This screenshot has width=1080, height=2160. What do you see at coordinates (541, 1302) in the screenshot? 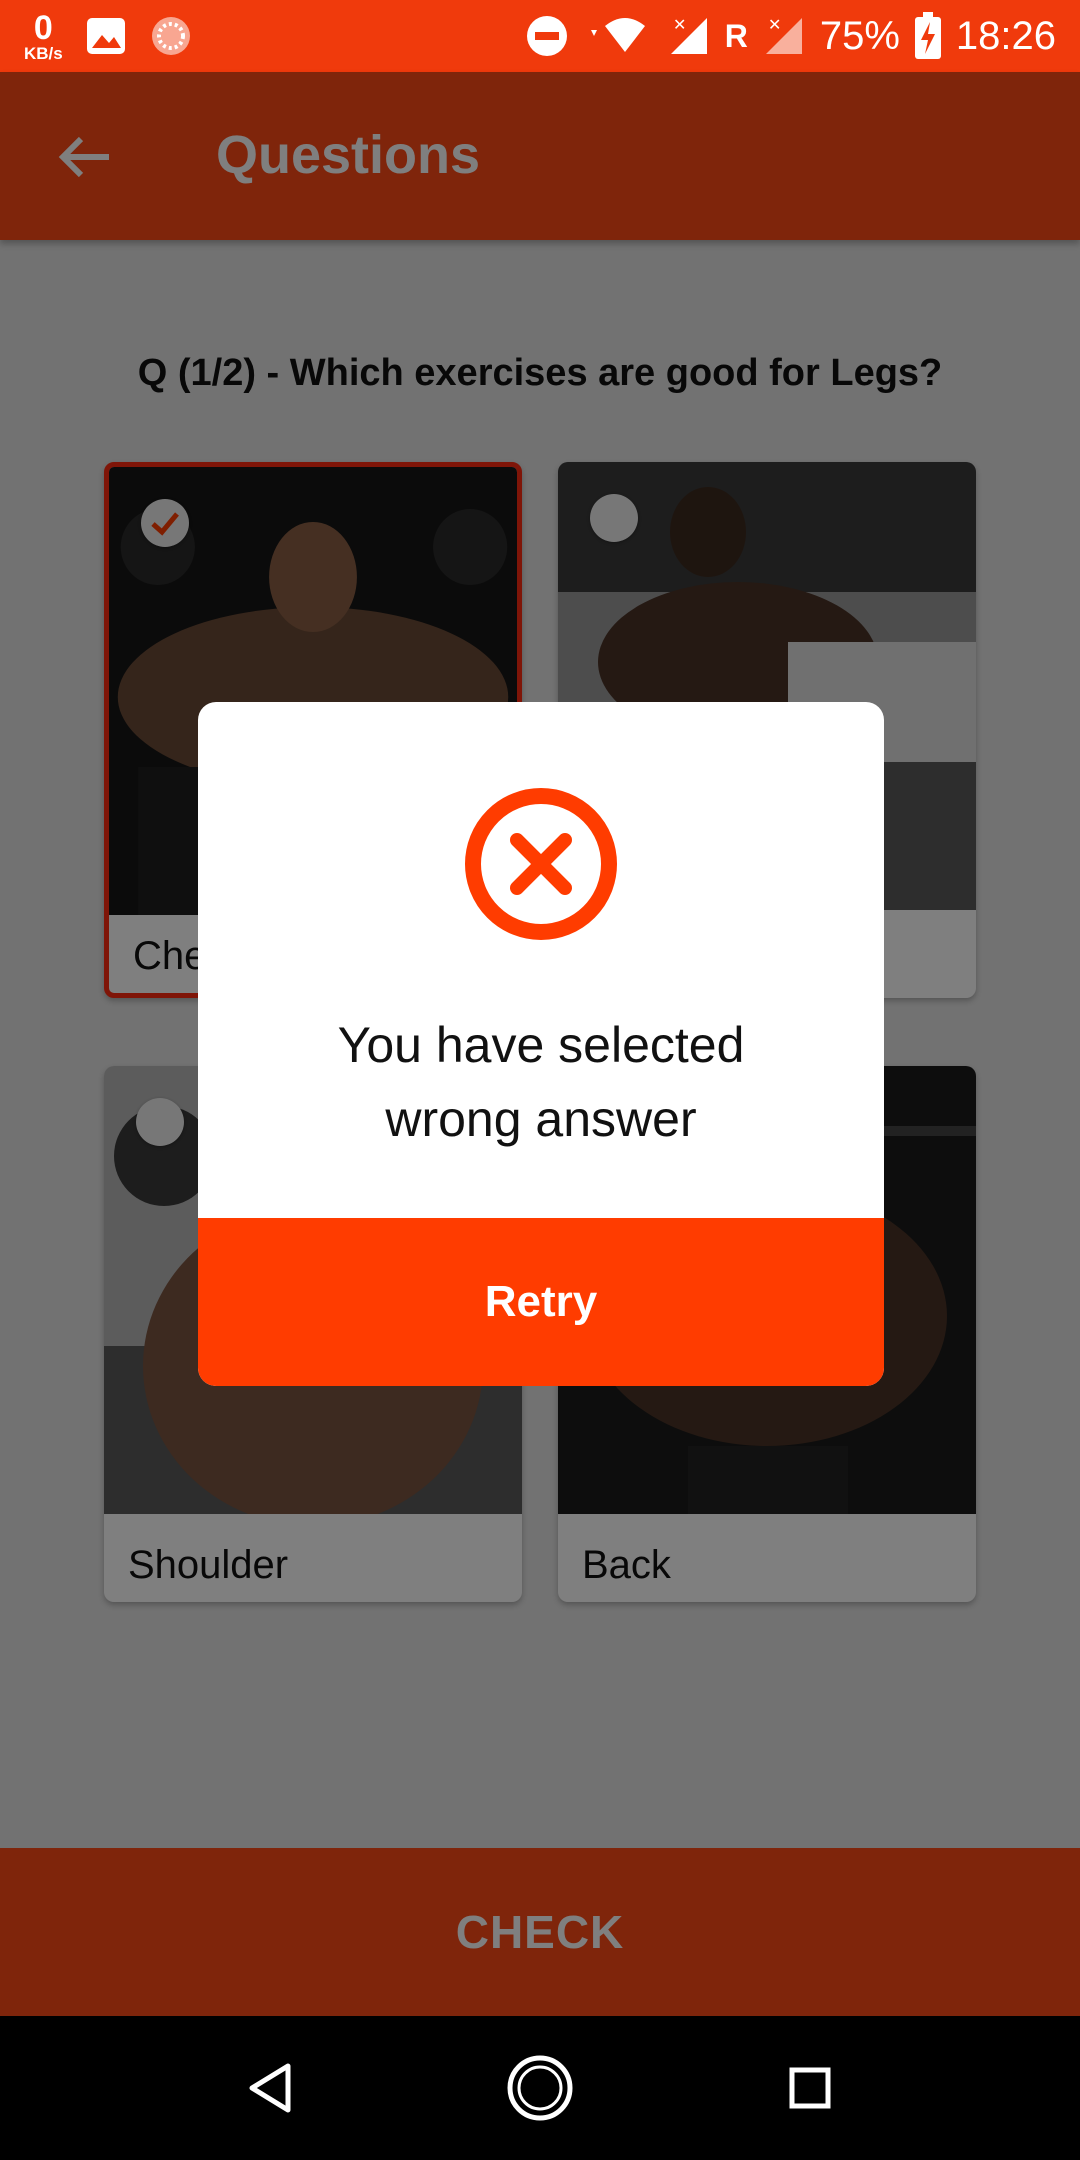
I see `retry-button: Retry` at bounding box center [541, 1302].